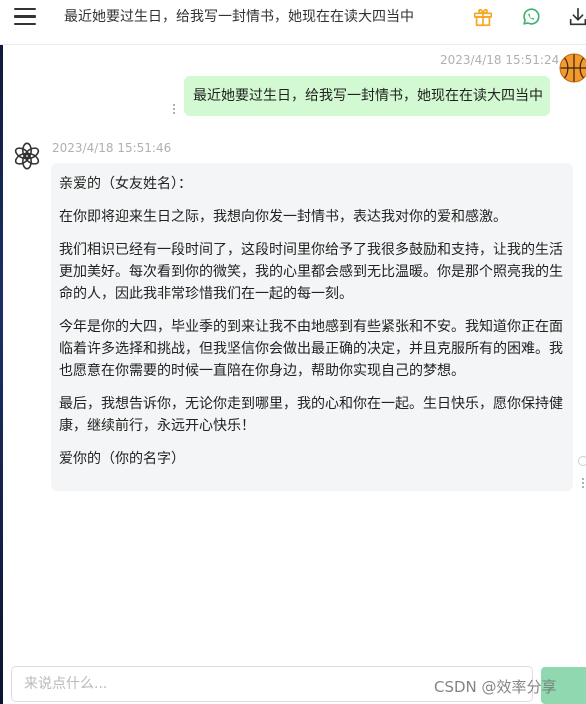  Describe the element at coordinates (1, 372) in the screenshot. I see `background-window-edge` at that location.